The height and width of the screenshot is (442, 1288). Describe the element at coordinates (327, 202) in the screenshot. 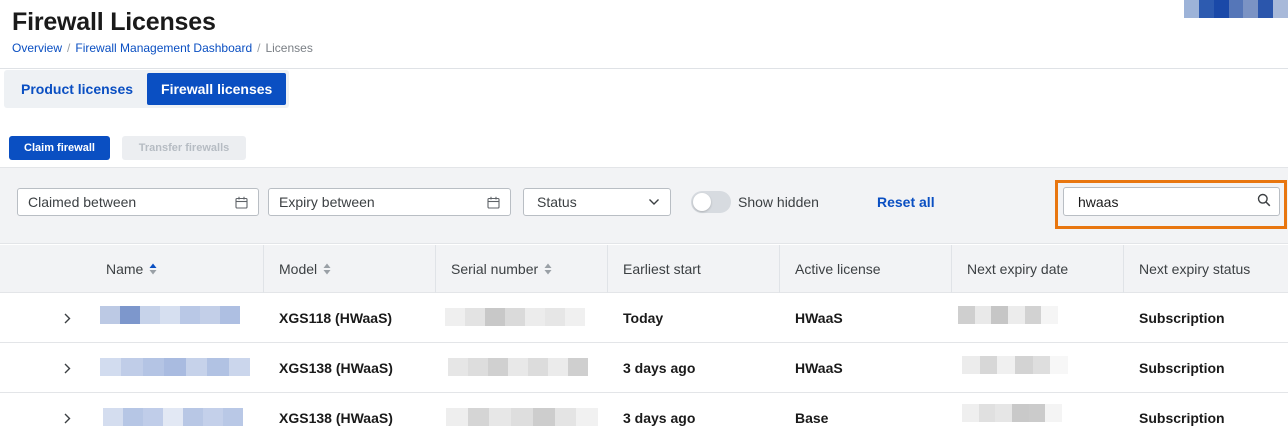

I see `expiry-between-placeholder: Expiry between` at that location.